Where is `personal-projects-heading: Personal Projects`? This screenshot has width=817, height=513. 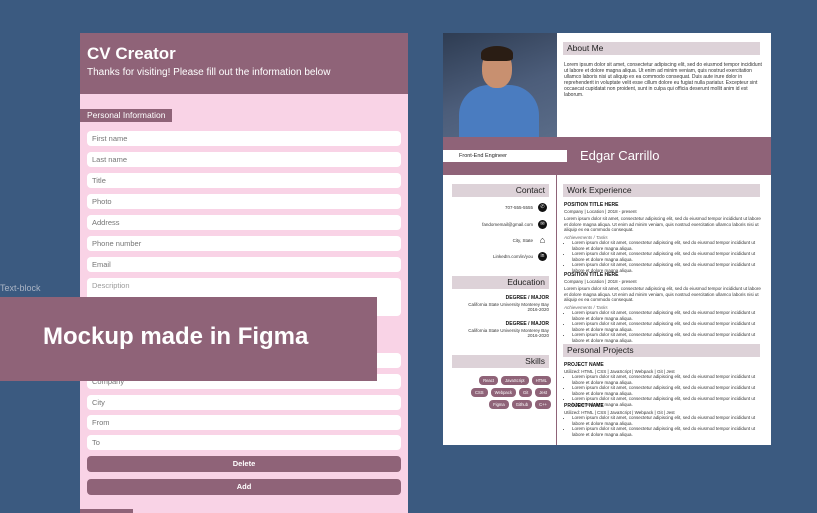
personal-projects-heading: Personal Projects is located at coordinates (661, 350).